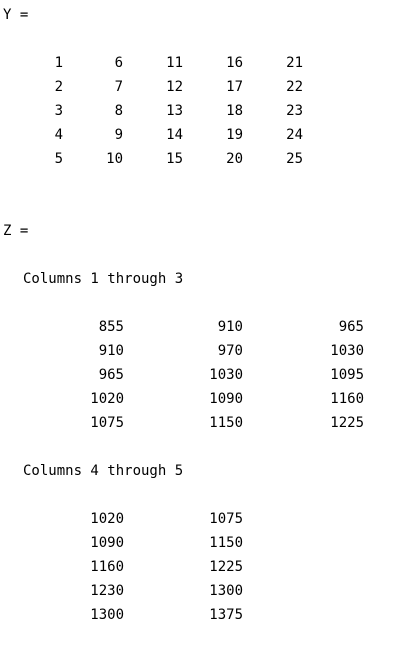 The width and height of the screenshot is (406, 655). What do you see at coordinates (58, 87) in the screenshot?
I see `y-matrix-cell: 2` at bounding box center [58, 87].